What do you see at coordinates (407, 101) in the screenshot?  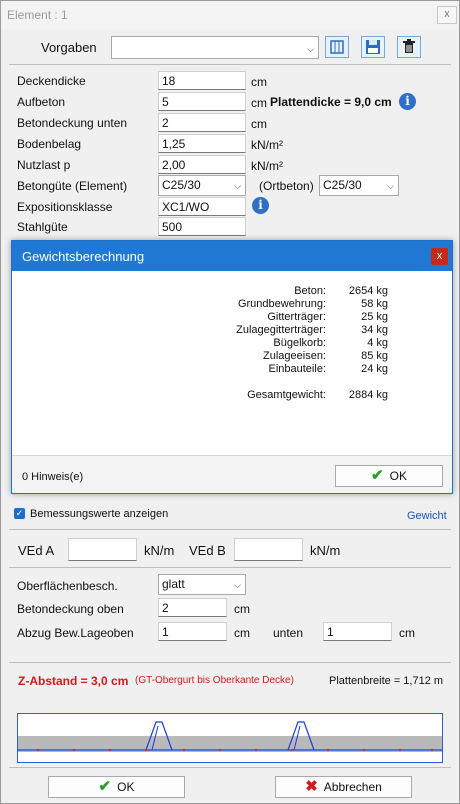 I see `plattendicke-info-icon: i` at bounding box center [407, 101].